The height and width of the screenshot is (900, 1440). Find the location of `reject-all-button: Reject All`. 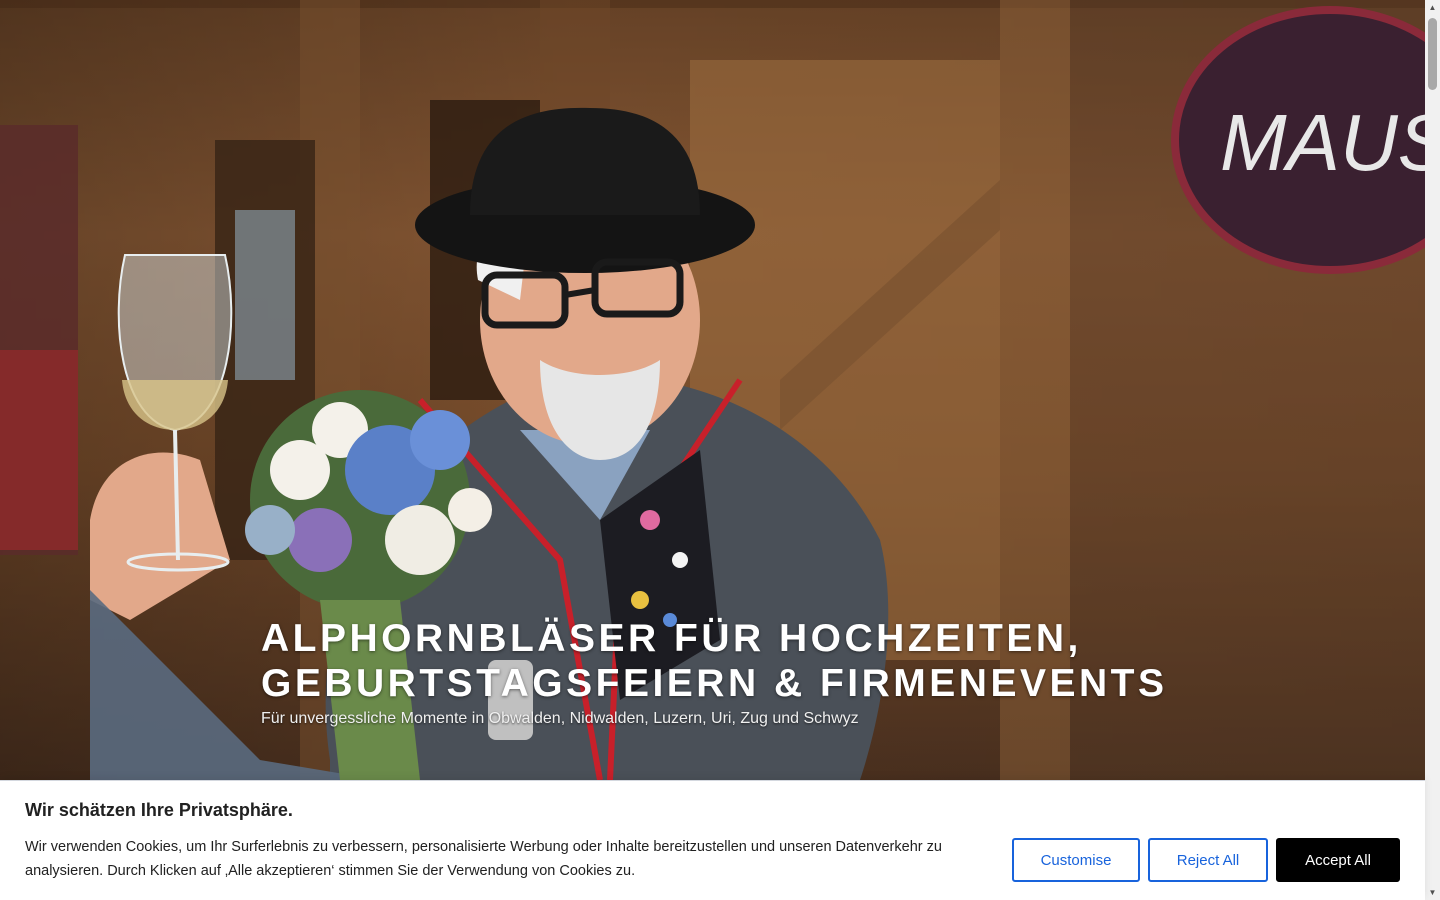

reject-all-button: Reject All is located at coordinates (1208, 860).